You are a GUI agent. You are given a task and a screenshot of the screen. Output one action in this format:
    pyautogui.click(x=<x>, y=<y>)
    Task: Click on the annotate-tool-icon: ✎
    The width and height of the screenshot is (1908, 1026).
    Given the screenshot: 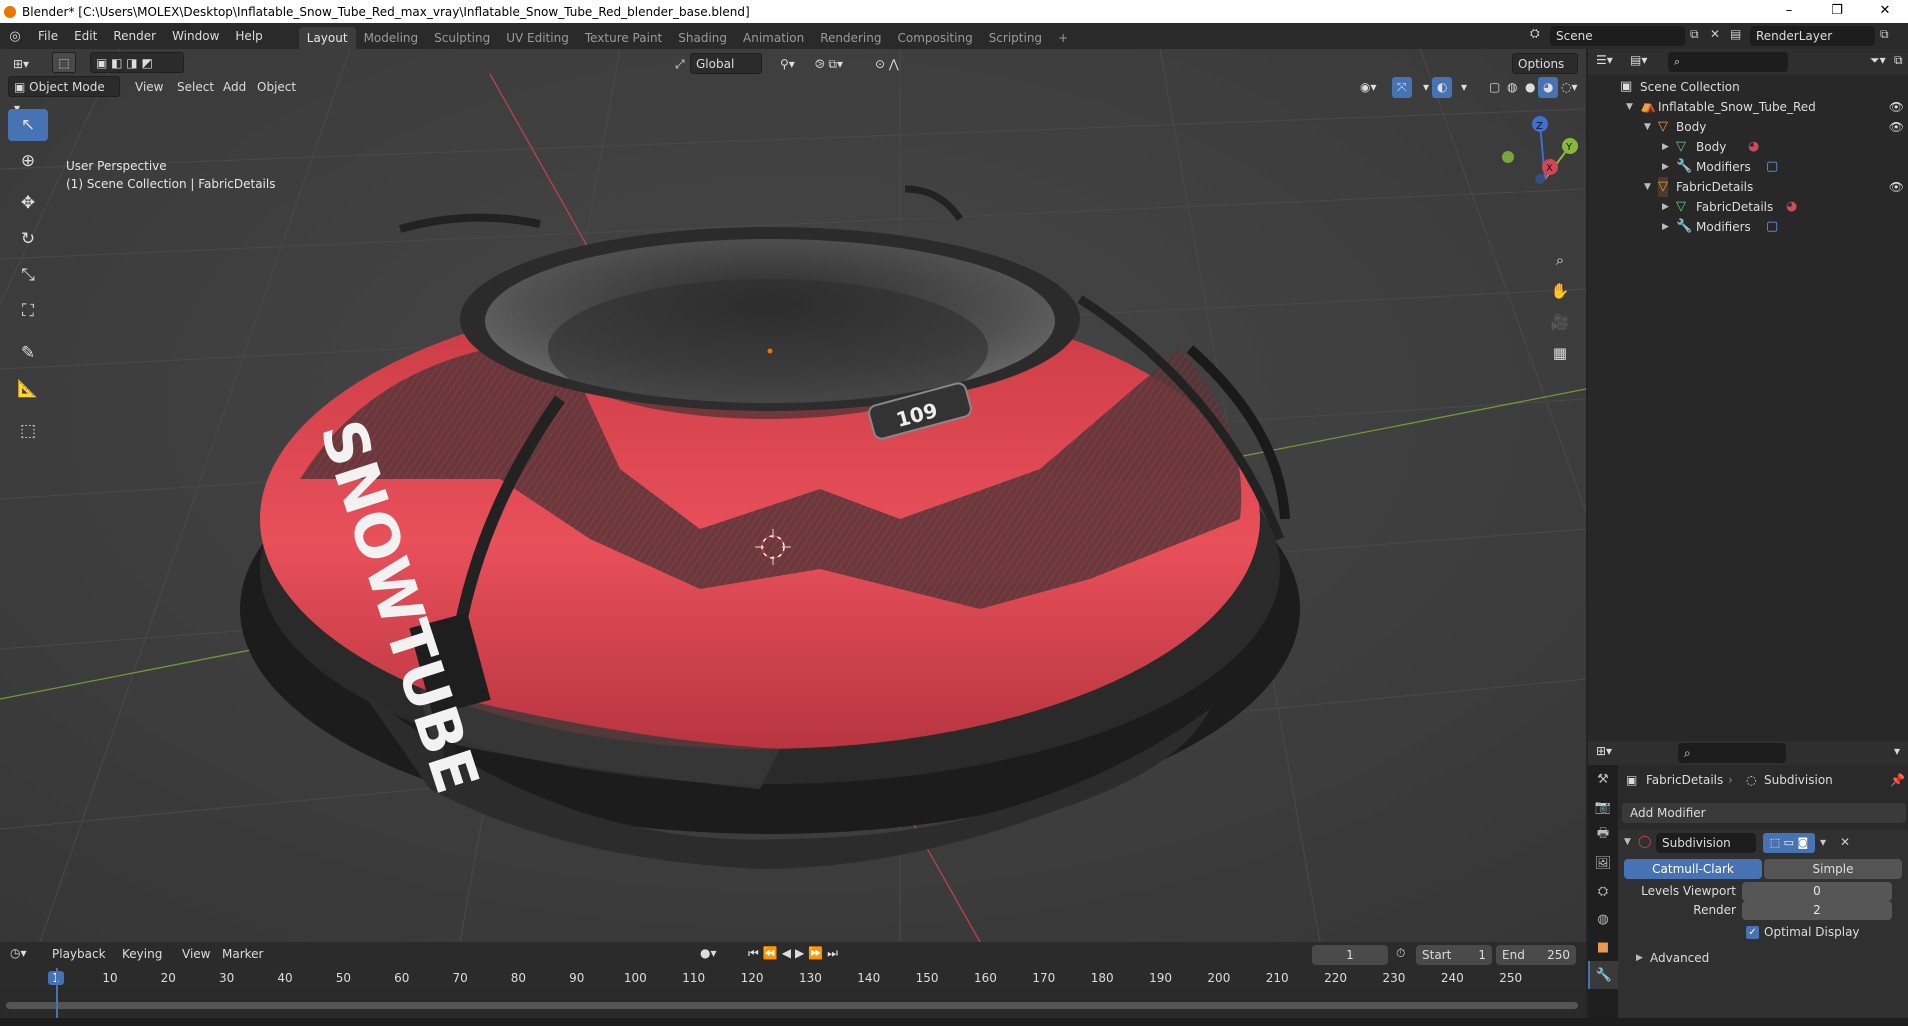 What is the action you would take?
    pyautogui.click(x=28, y=353)
    